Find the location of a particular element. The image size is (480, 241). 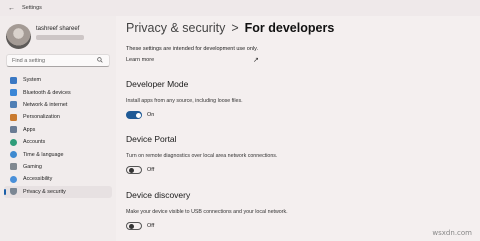

sidebar-item-label: Apps is located at coordinates (29, 129).